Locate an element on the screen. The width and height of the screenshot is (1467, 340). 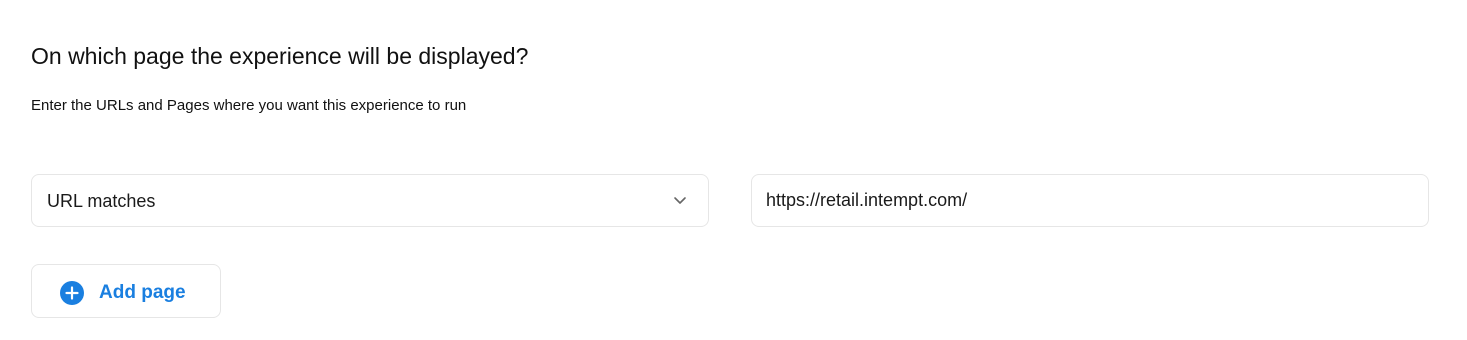
add-page-label: Add page is located at coordinates (142, 292).